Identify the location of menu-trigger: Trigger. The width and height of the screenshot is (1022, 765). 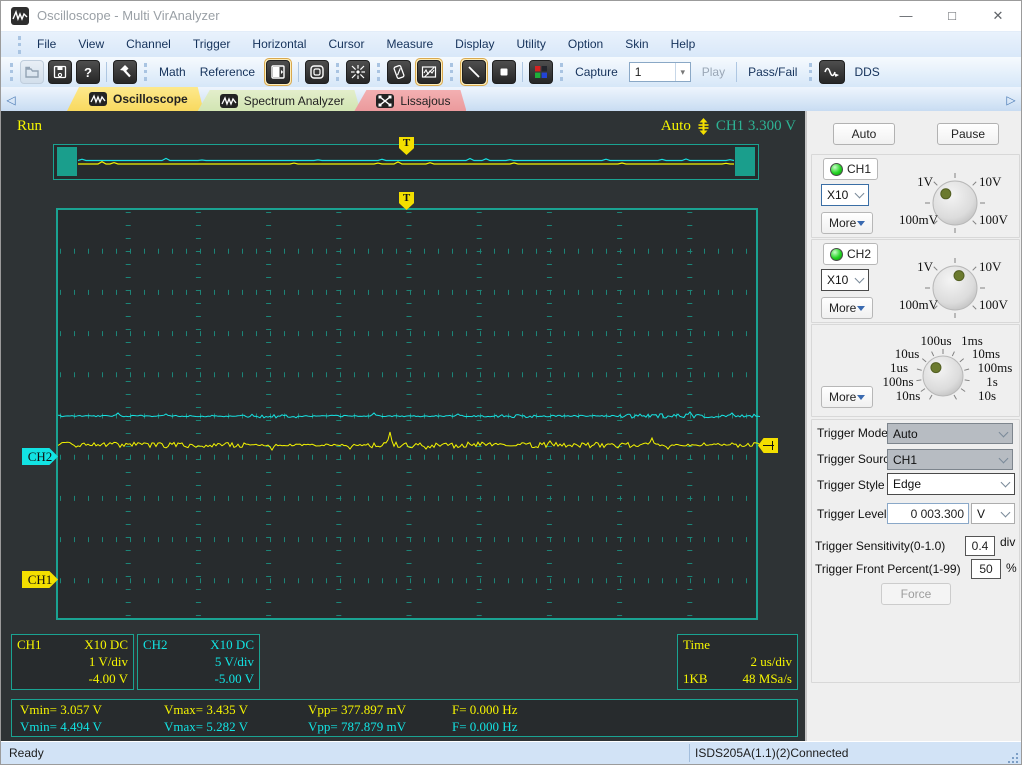
(212, 44).